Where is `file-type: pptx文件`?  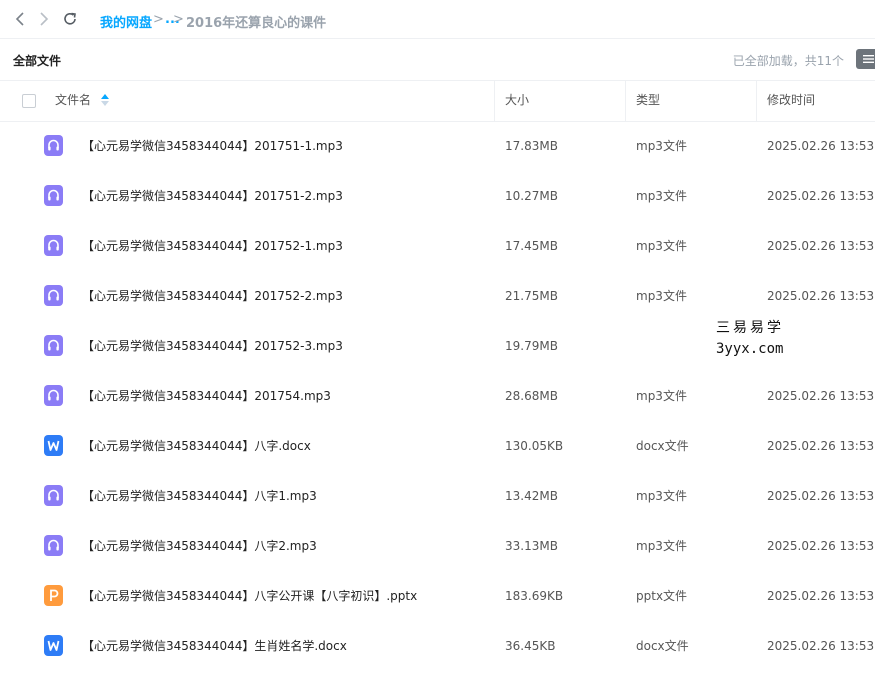 file-type: pptx文件 is located at coordinates (662, 596).